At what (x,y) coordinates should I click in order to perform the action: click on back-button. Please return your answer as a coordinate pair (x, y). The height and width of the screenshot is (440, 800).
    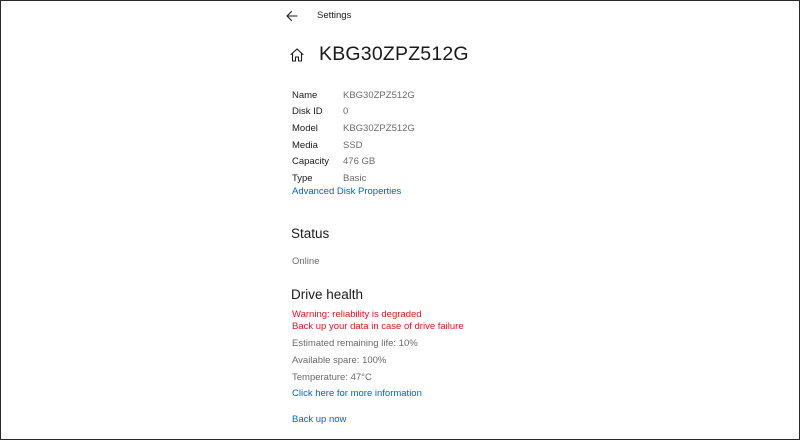
    Looking at the image, I should click on (292, 16).